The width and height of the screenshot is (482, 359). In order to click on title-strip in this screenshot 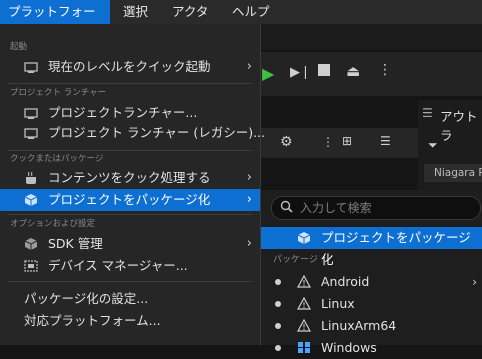, I will do `click(371, 37)`.